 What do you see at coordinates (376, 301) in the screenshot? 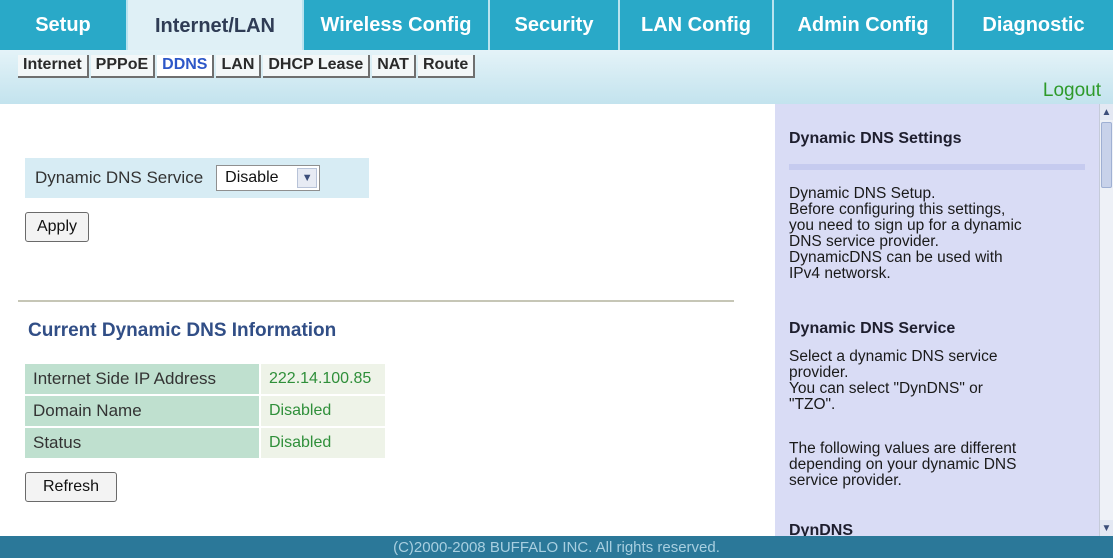
I see `section-divider` at bounding box center [376, 301].